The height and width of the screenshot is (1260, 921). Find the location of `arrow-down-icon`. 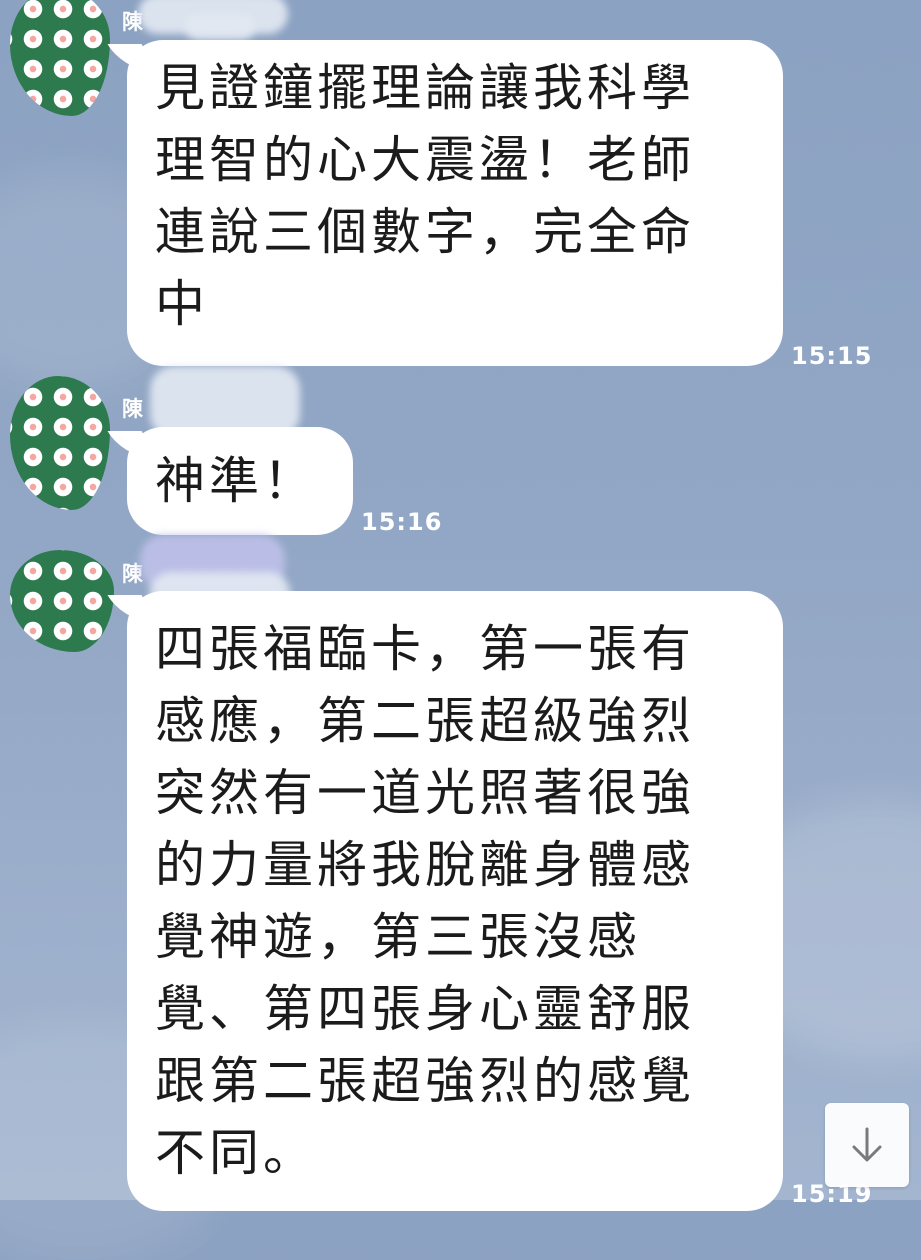

arrow-down-icon is located at coordinates (867, 1144).